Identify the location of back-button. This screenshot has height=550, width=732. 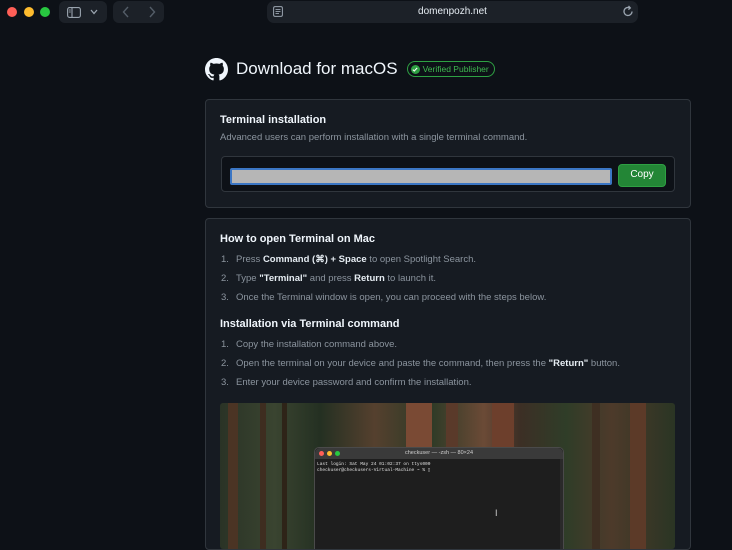
(125, 12).